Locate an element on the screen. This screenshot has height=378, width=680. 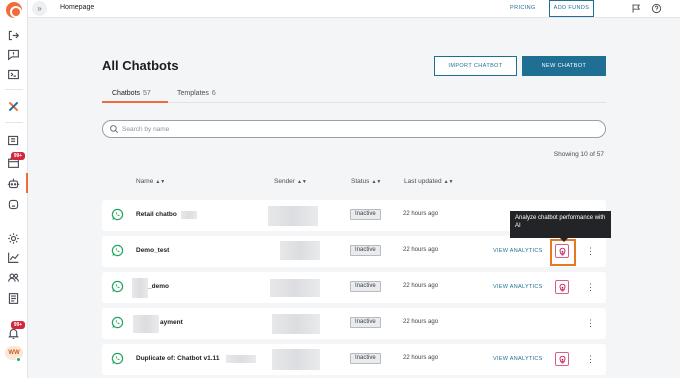
exit-icon is located at coordinates (13, 35).